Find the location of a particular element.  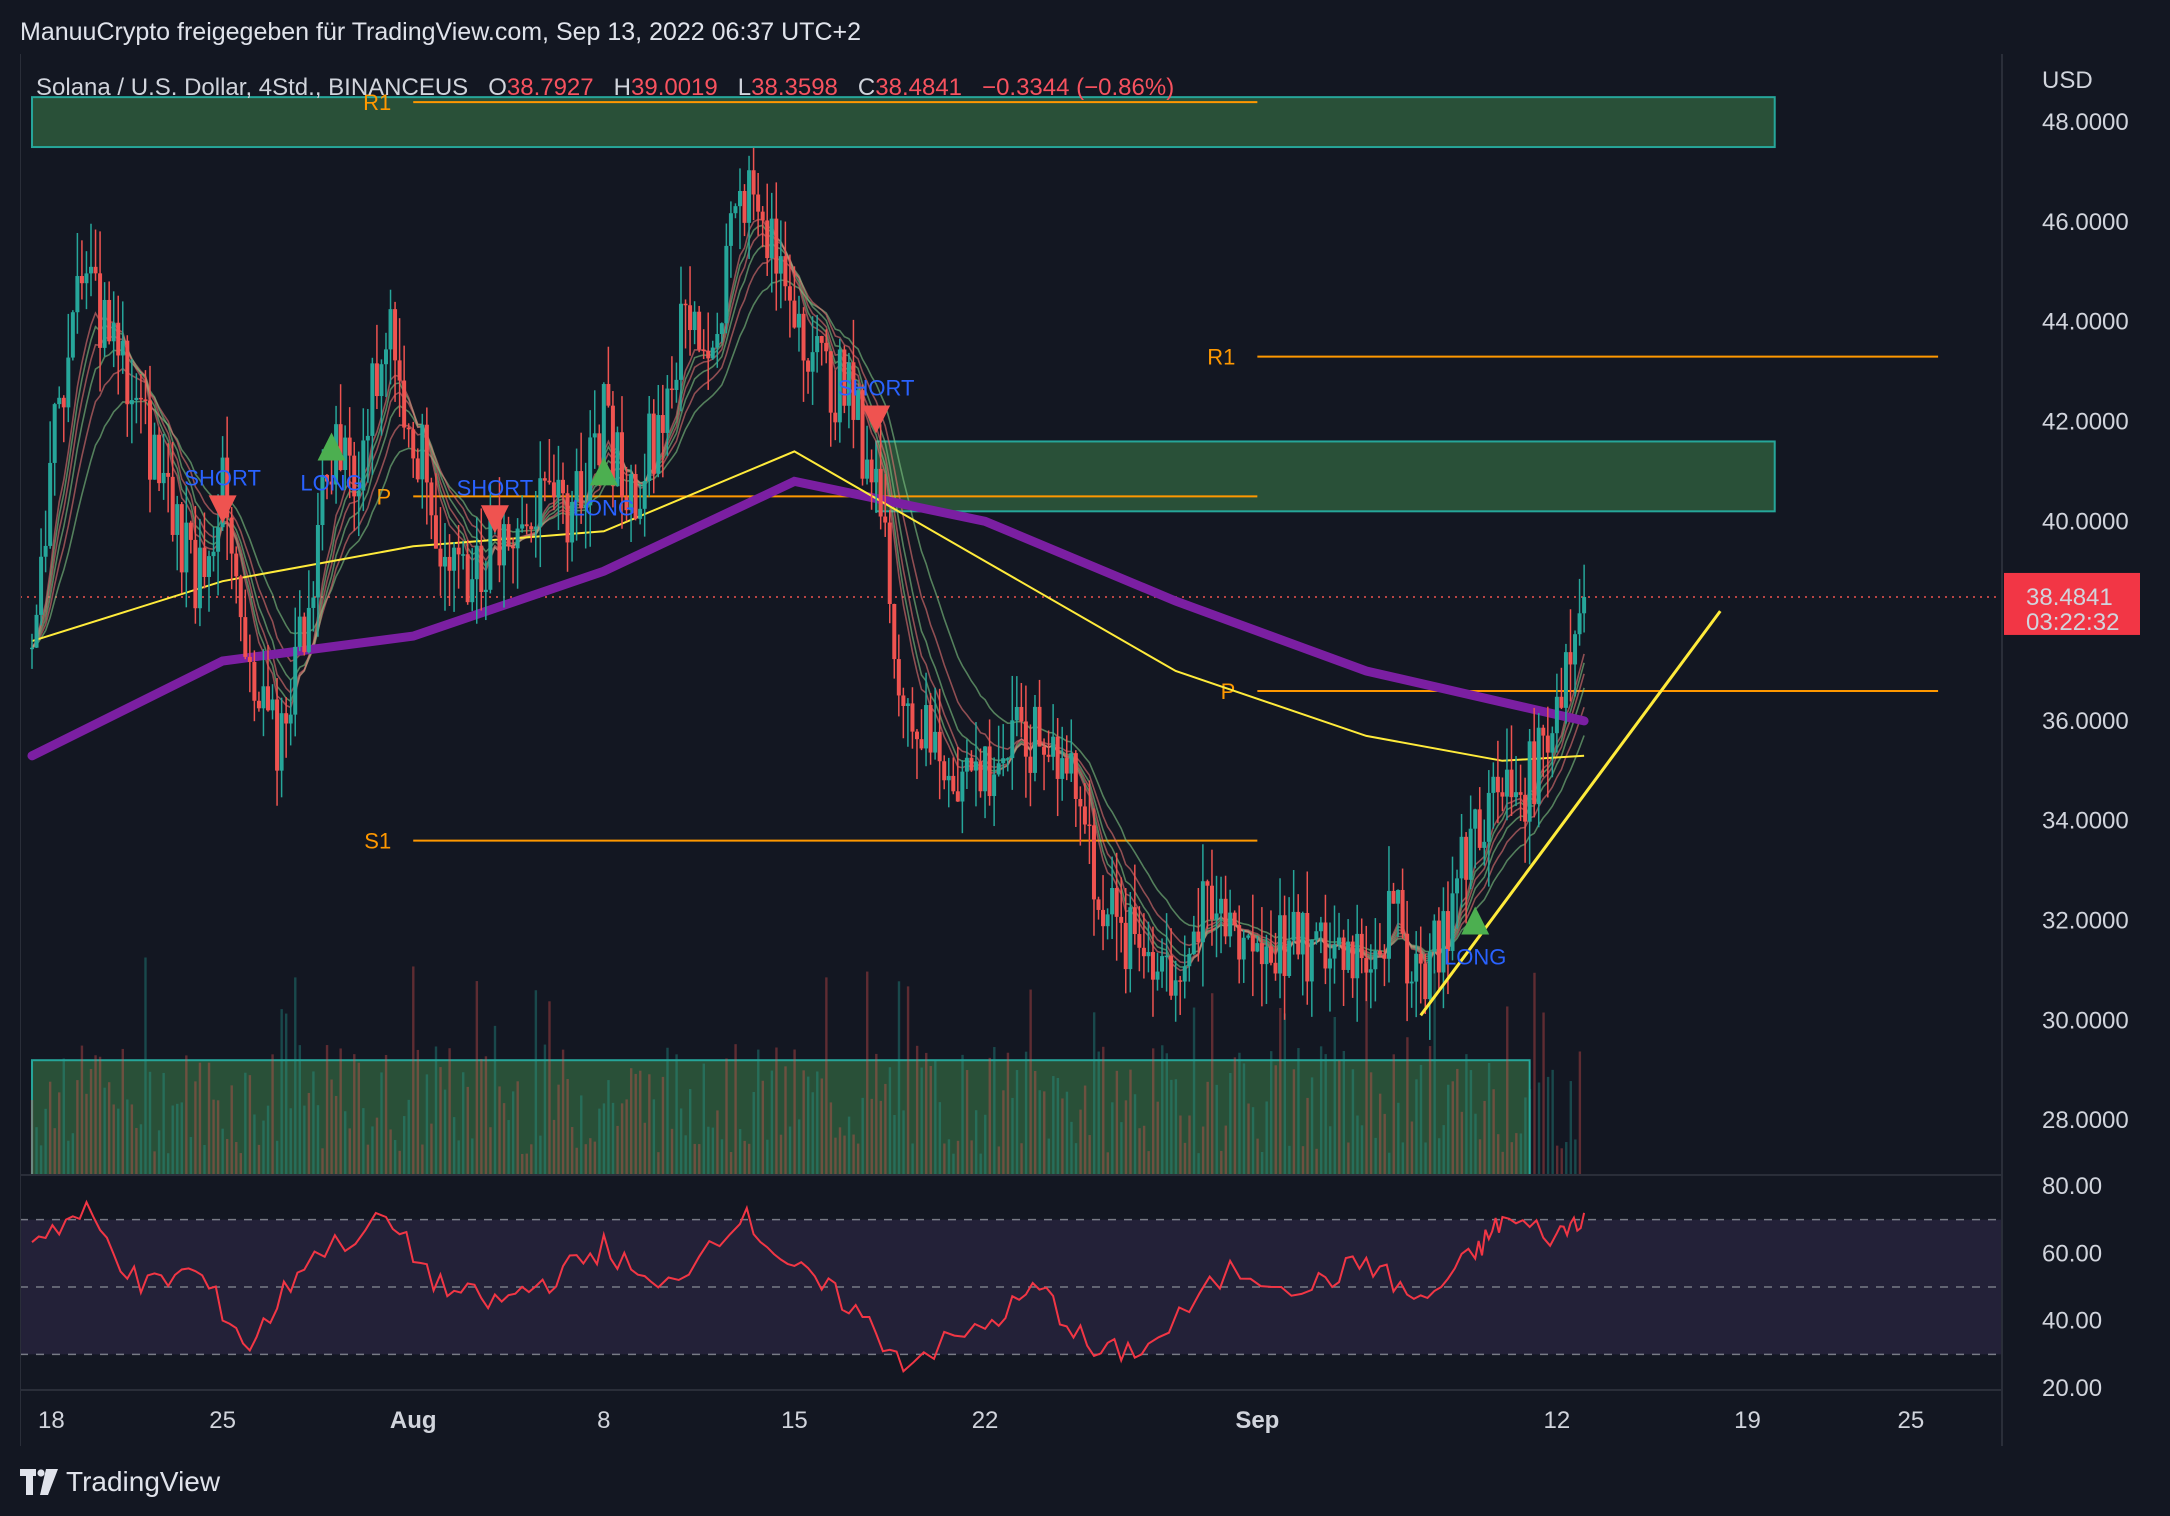

tradingview-logo: TradingView is located at coordinates (120, 1482).